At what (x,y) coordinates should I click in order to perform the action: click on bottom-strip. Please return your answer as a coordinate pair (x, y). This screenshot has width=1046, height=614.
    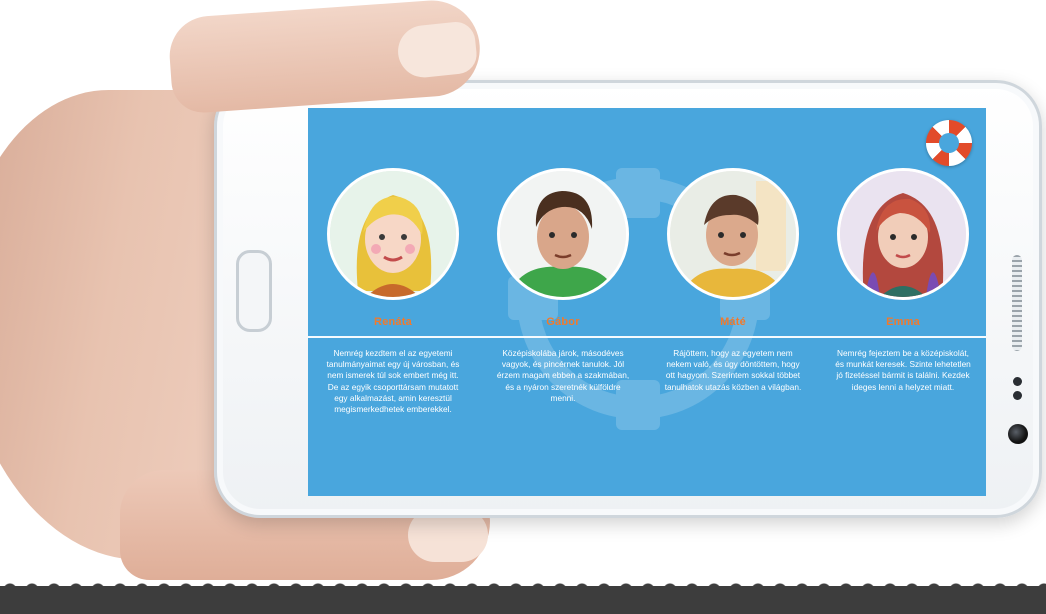
    Looking at the image, I should click on (523, 597).